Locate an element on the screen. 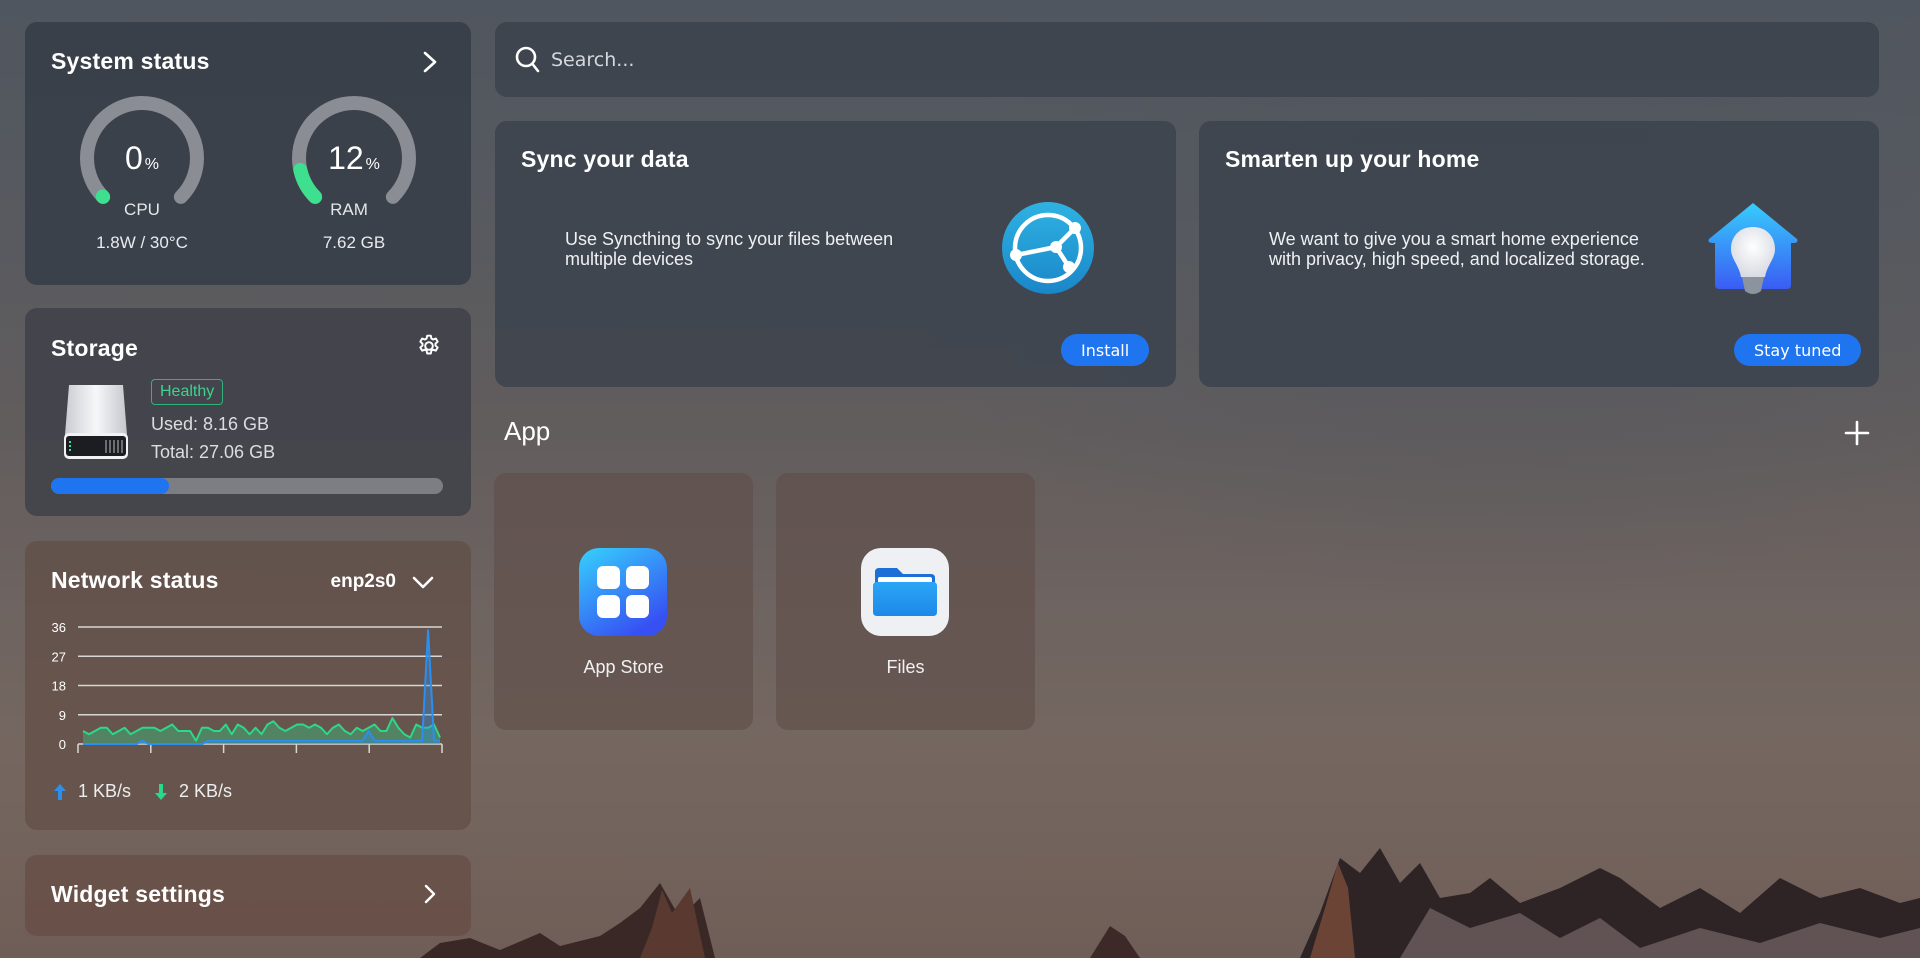  network-chart: 36 27 18 9 0 is located at coordinates (247, 686).